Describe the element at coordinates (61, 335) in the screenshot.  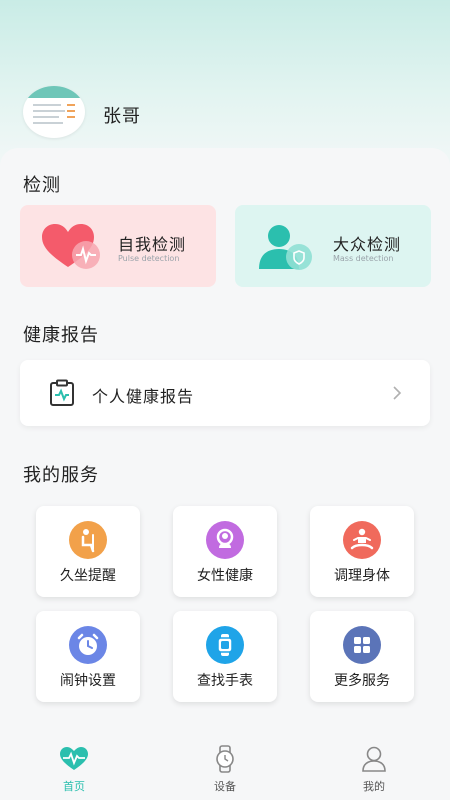
I see `section-title-report: 健康报告` at that location.